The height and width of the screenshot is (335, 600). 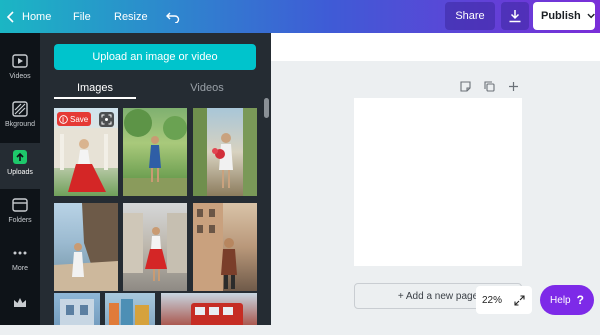 I want to click on publish-label: Publish, so click(x=561, y=16).